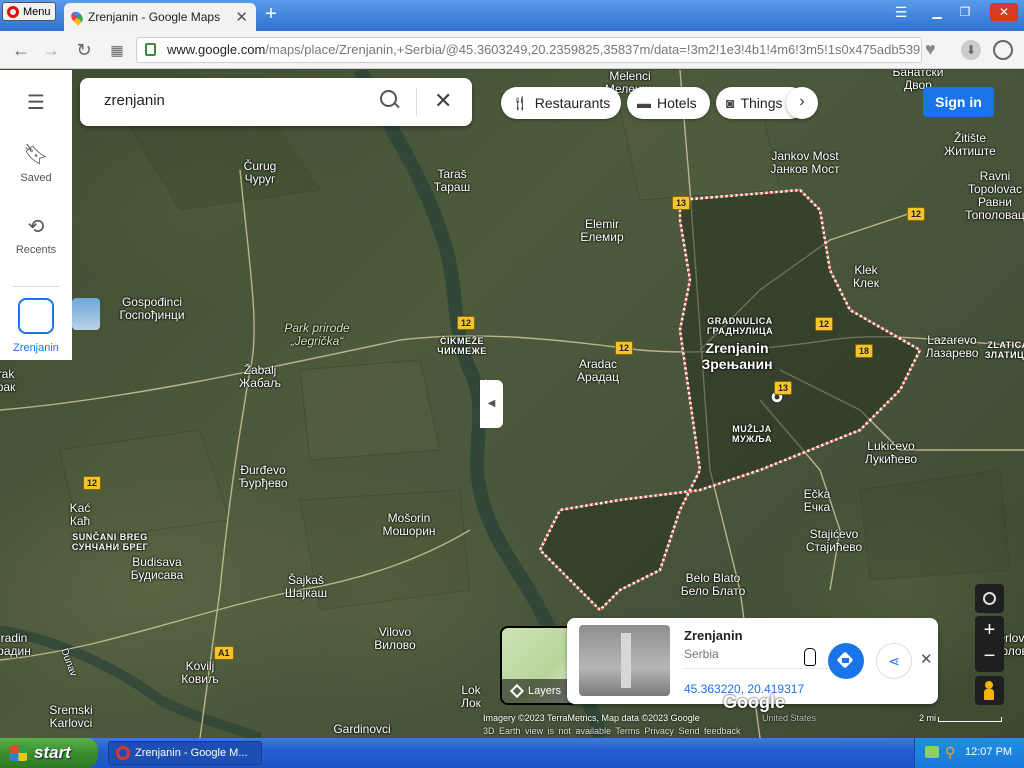 The image size is (1024, 768). Describe the element at coordinates (930, 49) in the screenshot. I see `bookmark-heart-icon: ♥` at that location.